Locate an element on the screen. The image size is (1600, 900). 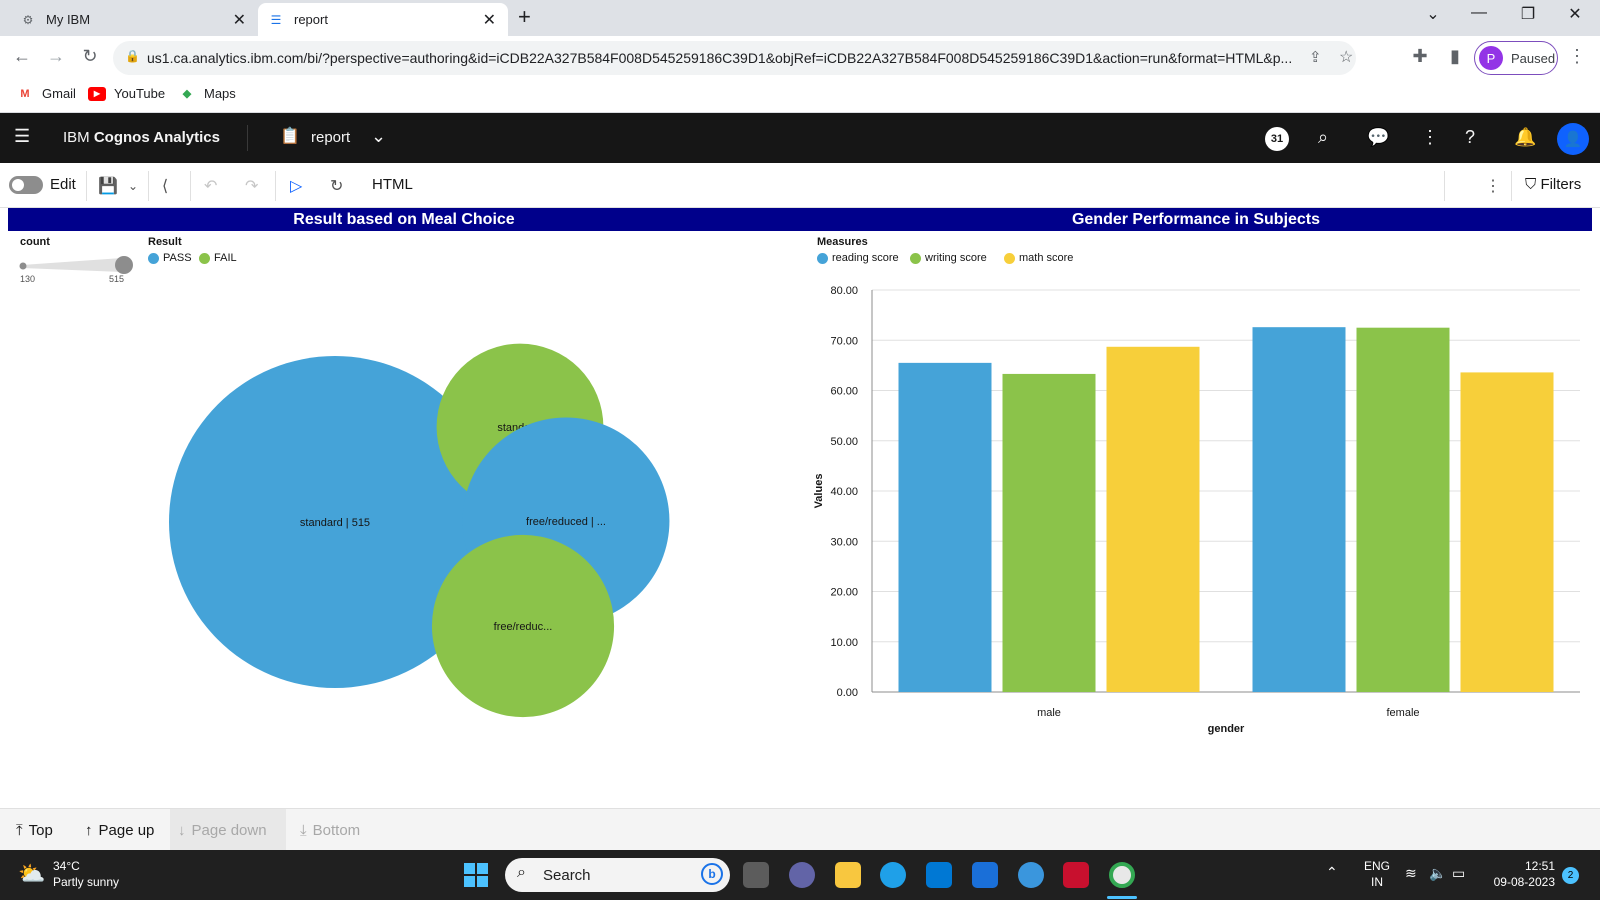
y-tick-label: 20.00 is located at coordinates (844, 593).